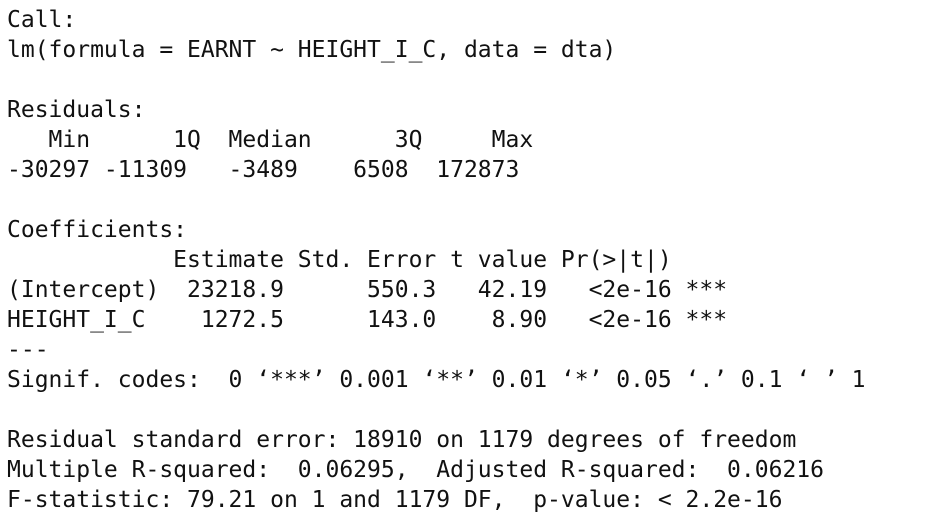 The width and height of the screenshot is (928, 532). Describe the element at coordinates (97, 230) in the screenshot. I see `coefficients-header: Coefficients:` at that location.